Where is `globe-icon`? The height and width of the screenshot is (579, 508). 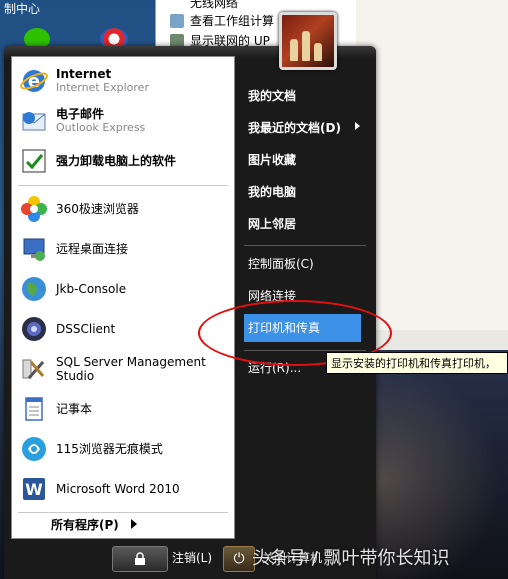 globe-icon is located at coordinates (34, 289).